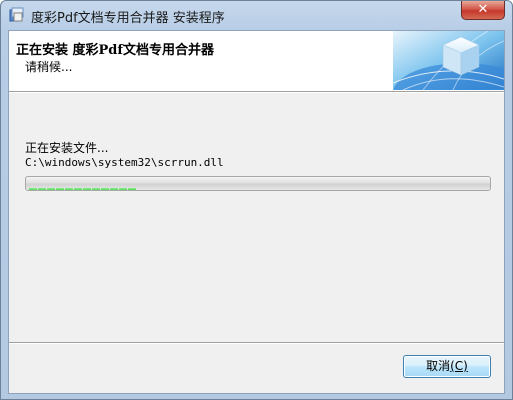 The image size is (513, 400). Describe the element at coordinates (256, 15) in the screenshot. I see `title-bar: 度彩Pdf文档专用合并器 安装程序 ✕` at that location.